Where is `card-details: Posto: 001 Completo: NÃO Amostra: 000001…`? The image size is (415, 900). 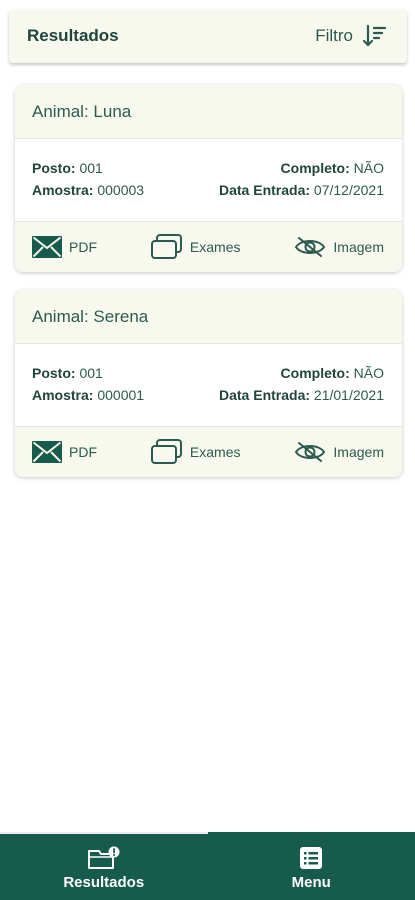
card-details: Posto: 001 Completo: NÃO Amostra: 000001… is located at coordinates (208, 385).